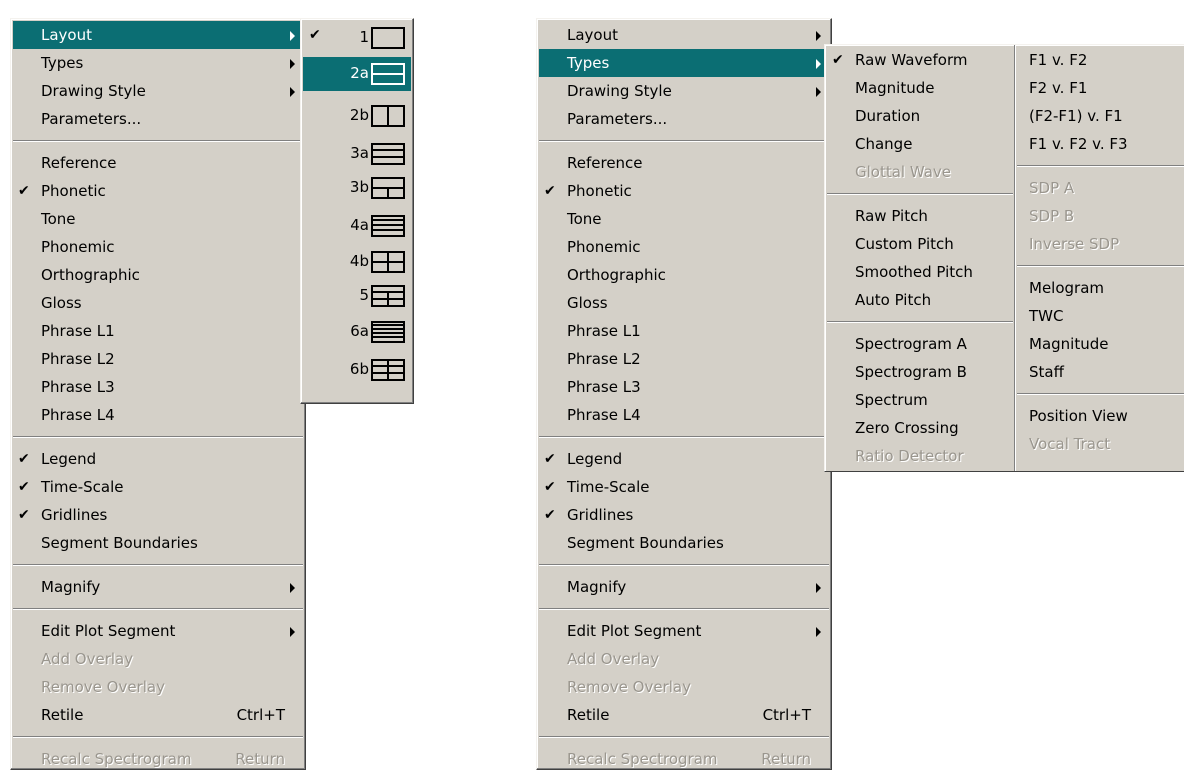 The width and height of the screenshot is (1184, 773). Describe the element at coordinates (1046, 316) in the screenshot. I see `type-label: TWC` at that location.